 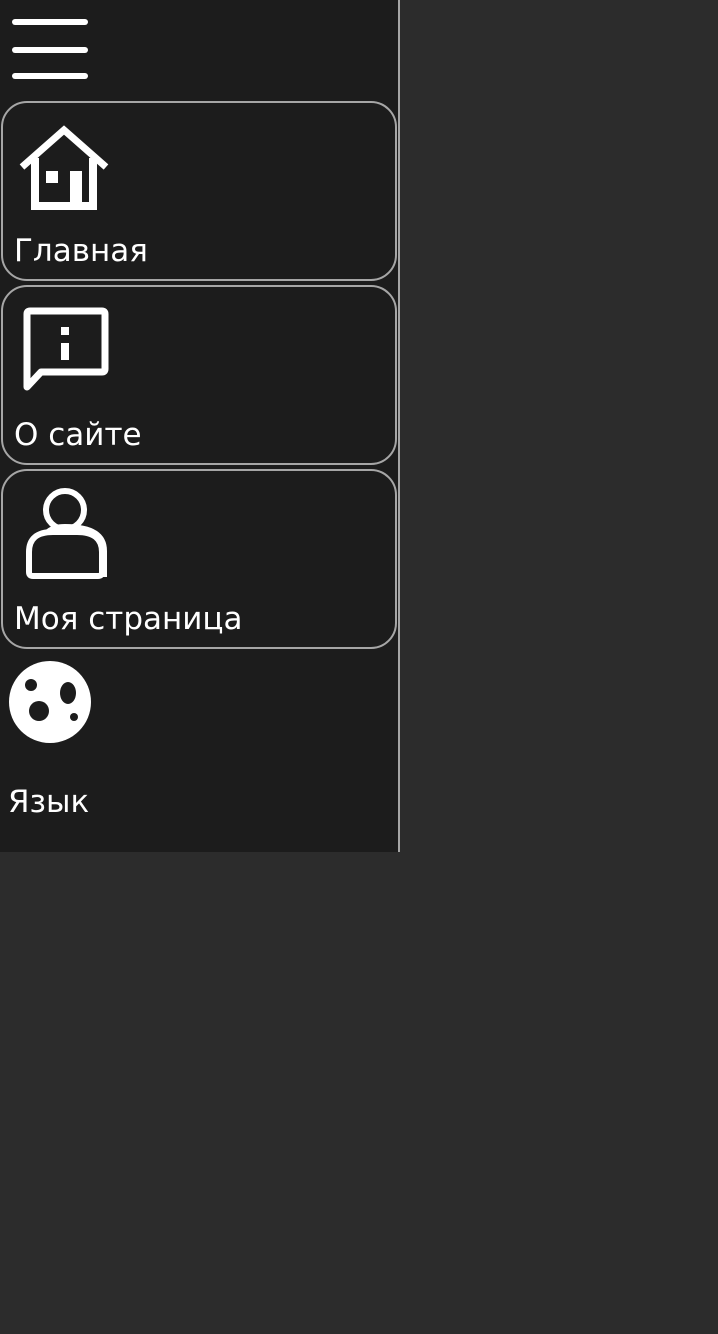 I want to click on palette-icon, so click(x=50, y=702).